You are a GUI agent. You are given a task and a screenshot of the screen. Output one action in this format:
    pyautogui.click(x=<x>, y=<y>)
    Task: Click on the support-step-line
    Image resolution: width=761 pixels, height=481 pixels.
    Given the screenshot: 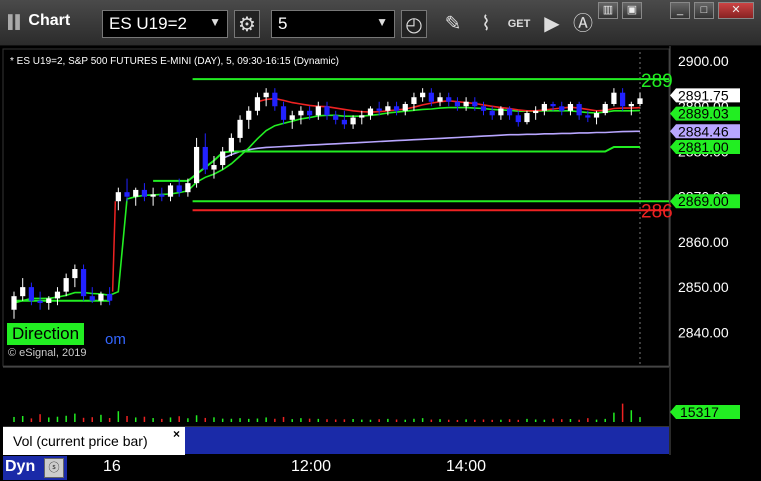 What is the action you would take?
    pyautogui.click(x=396, y=164)
    